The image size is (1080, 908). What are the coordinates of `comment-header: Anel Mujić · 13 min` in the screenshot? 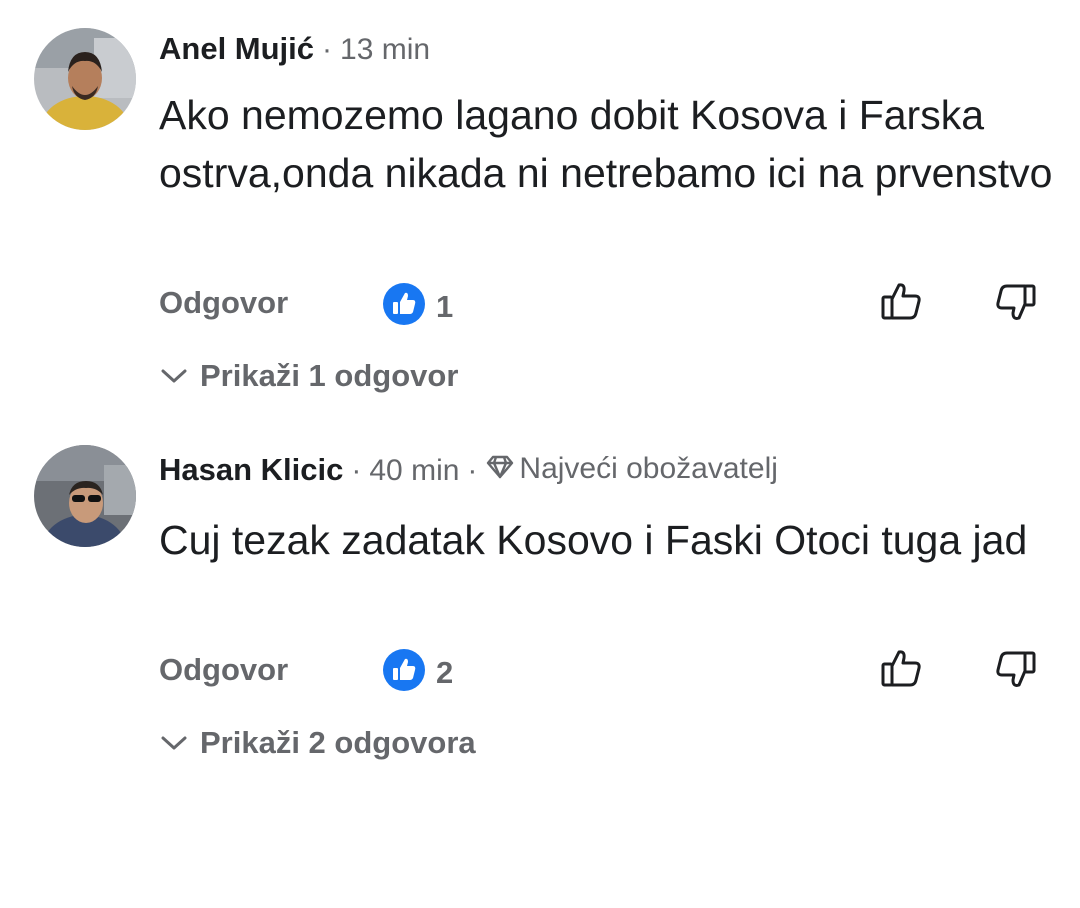 It's located at (294, 49).